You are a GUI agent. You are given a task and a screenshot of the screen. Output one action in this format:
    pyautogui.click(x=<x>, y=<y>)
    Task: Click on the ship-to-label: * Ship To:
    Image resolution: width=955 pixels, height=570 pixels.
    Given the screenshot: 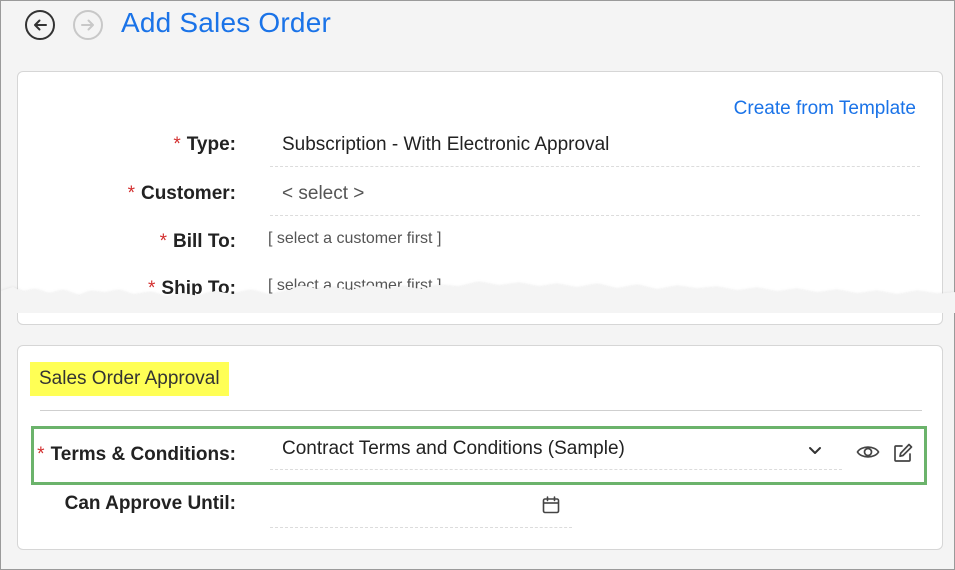 What is the action you would take?
    pyautogui.click(x=192, y=288)
    